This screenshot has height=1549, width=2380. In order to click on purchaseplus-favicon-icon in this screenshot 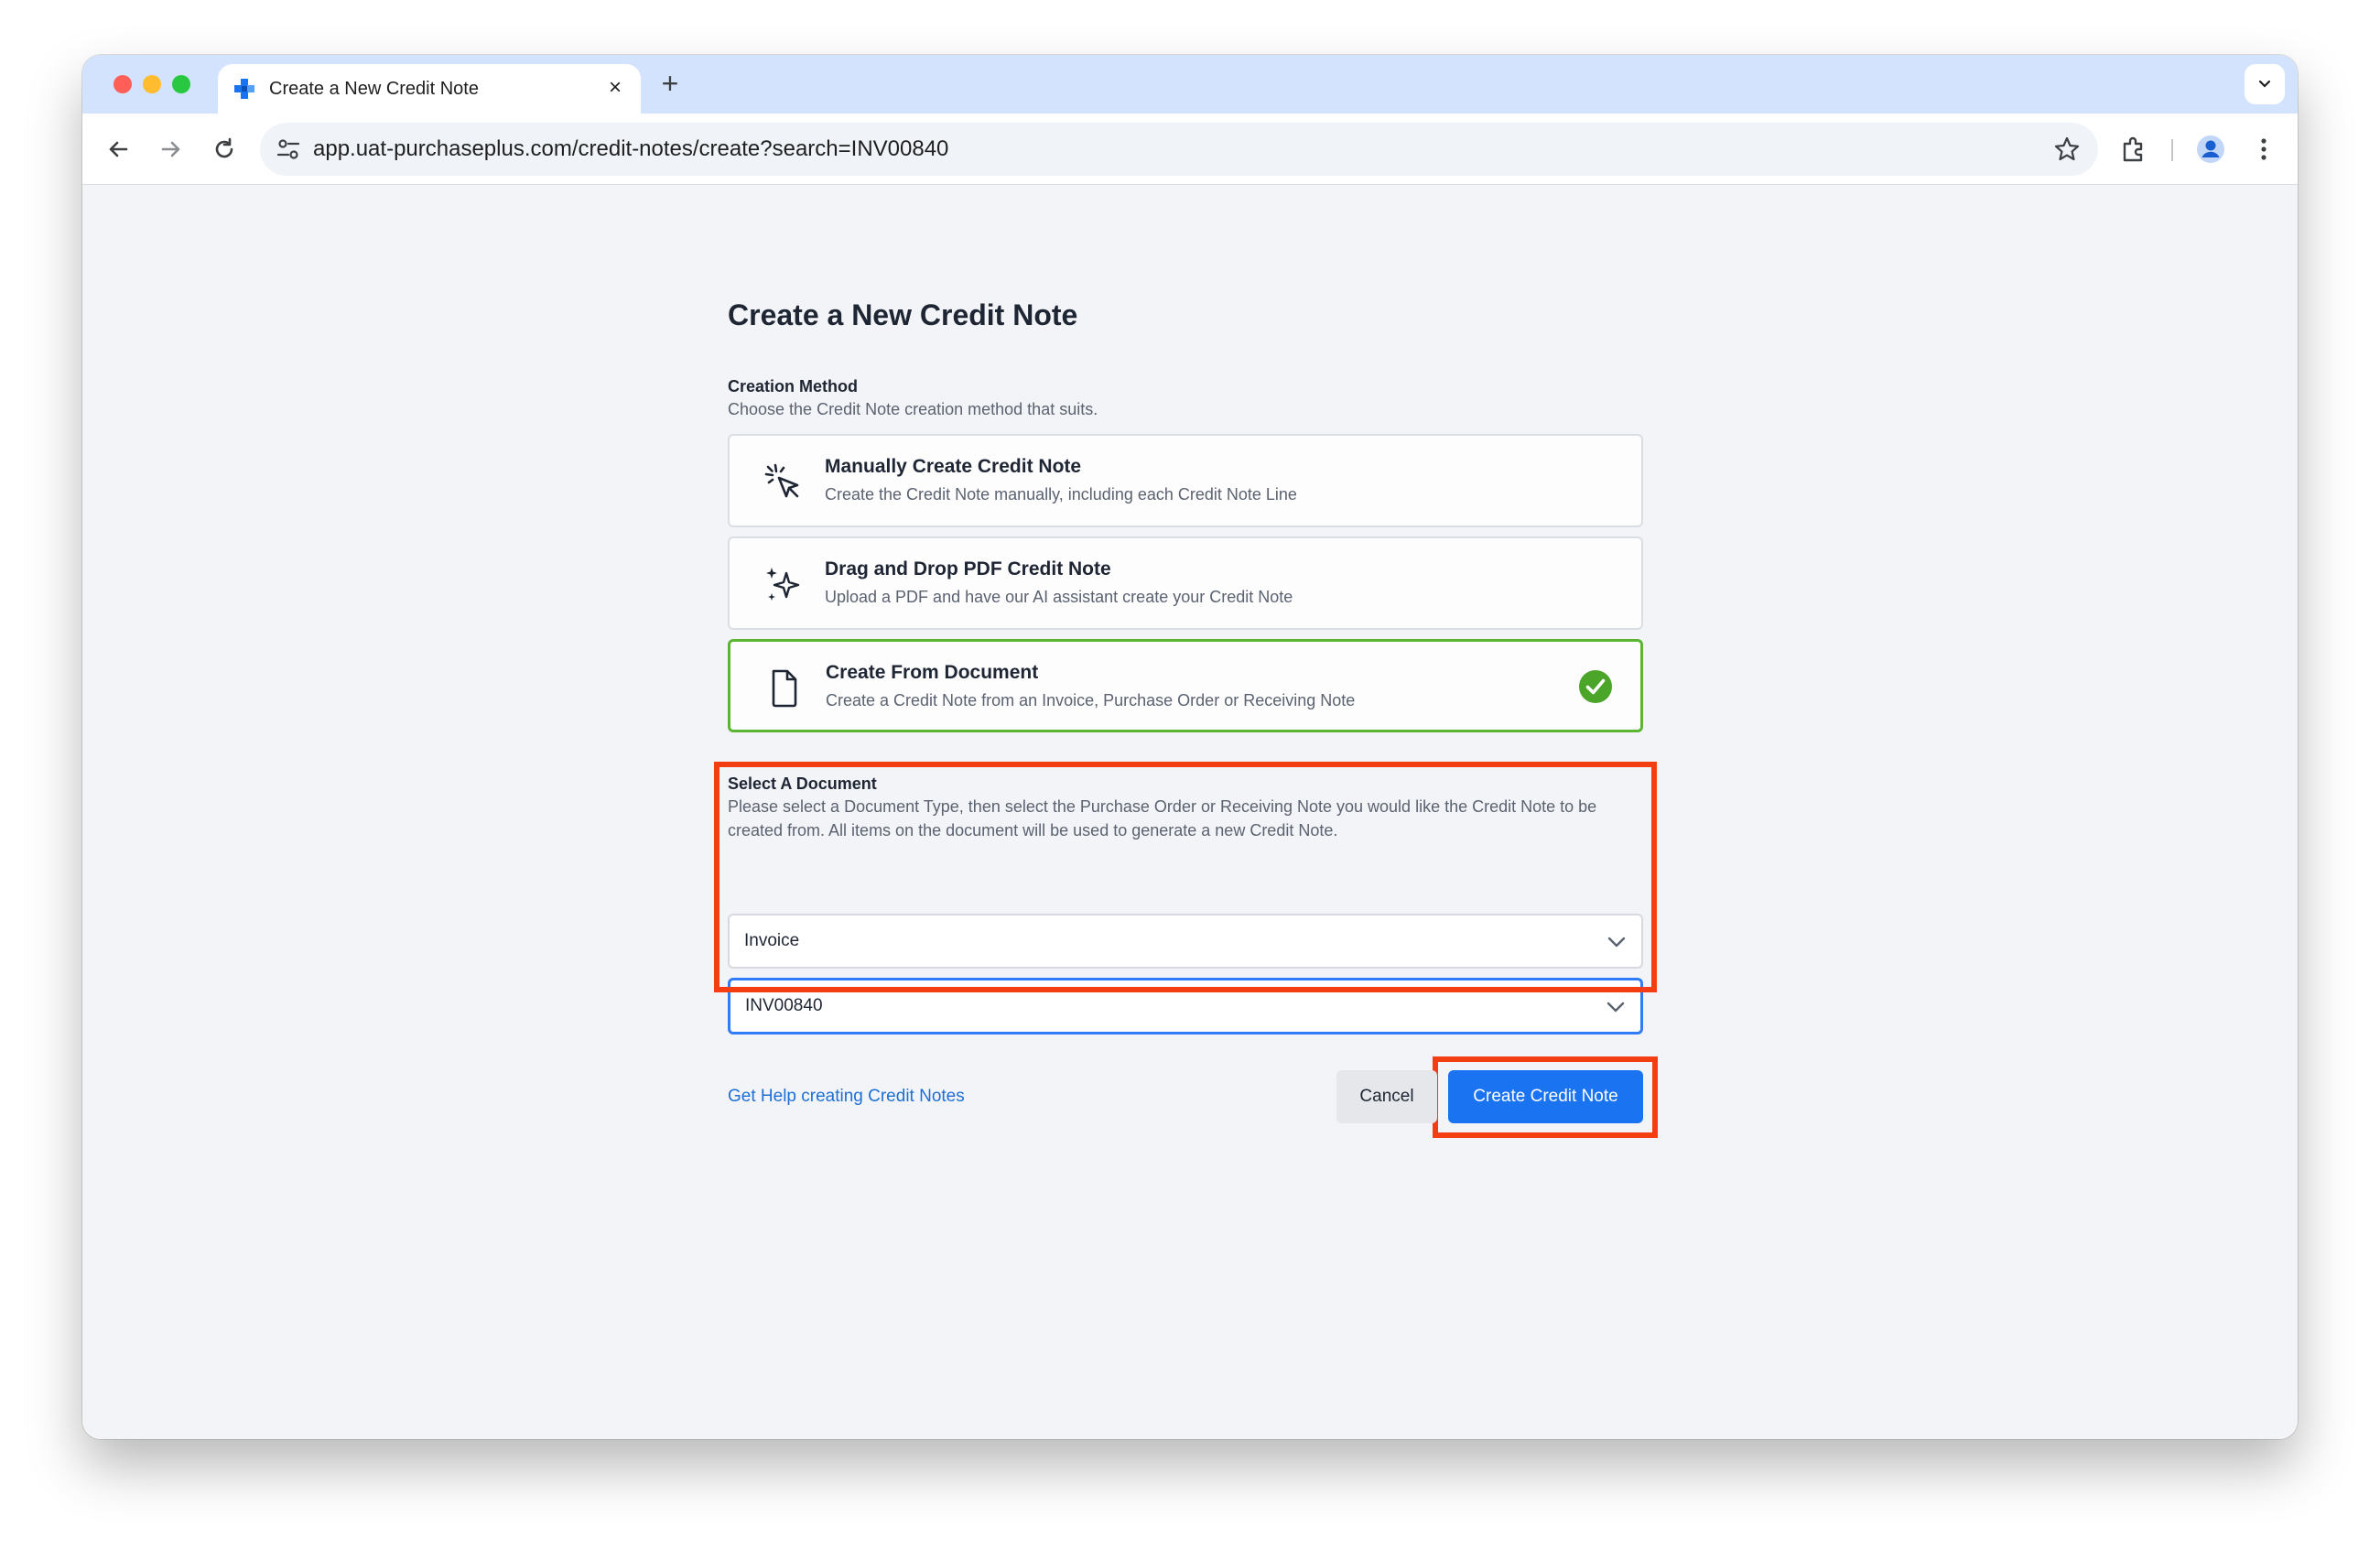, I will do `click(244, 89)`.